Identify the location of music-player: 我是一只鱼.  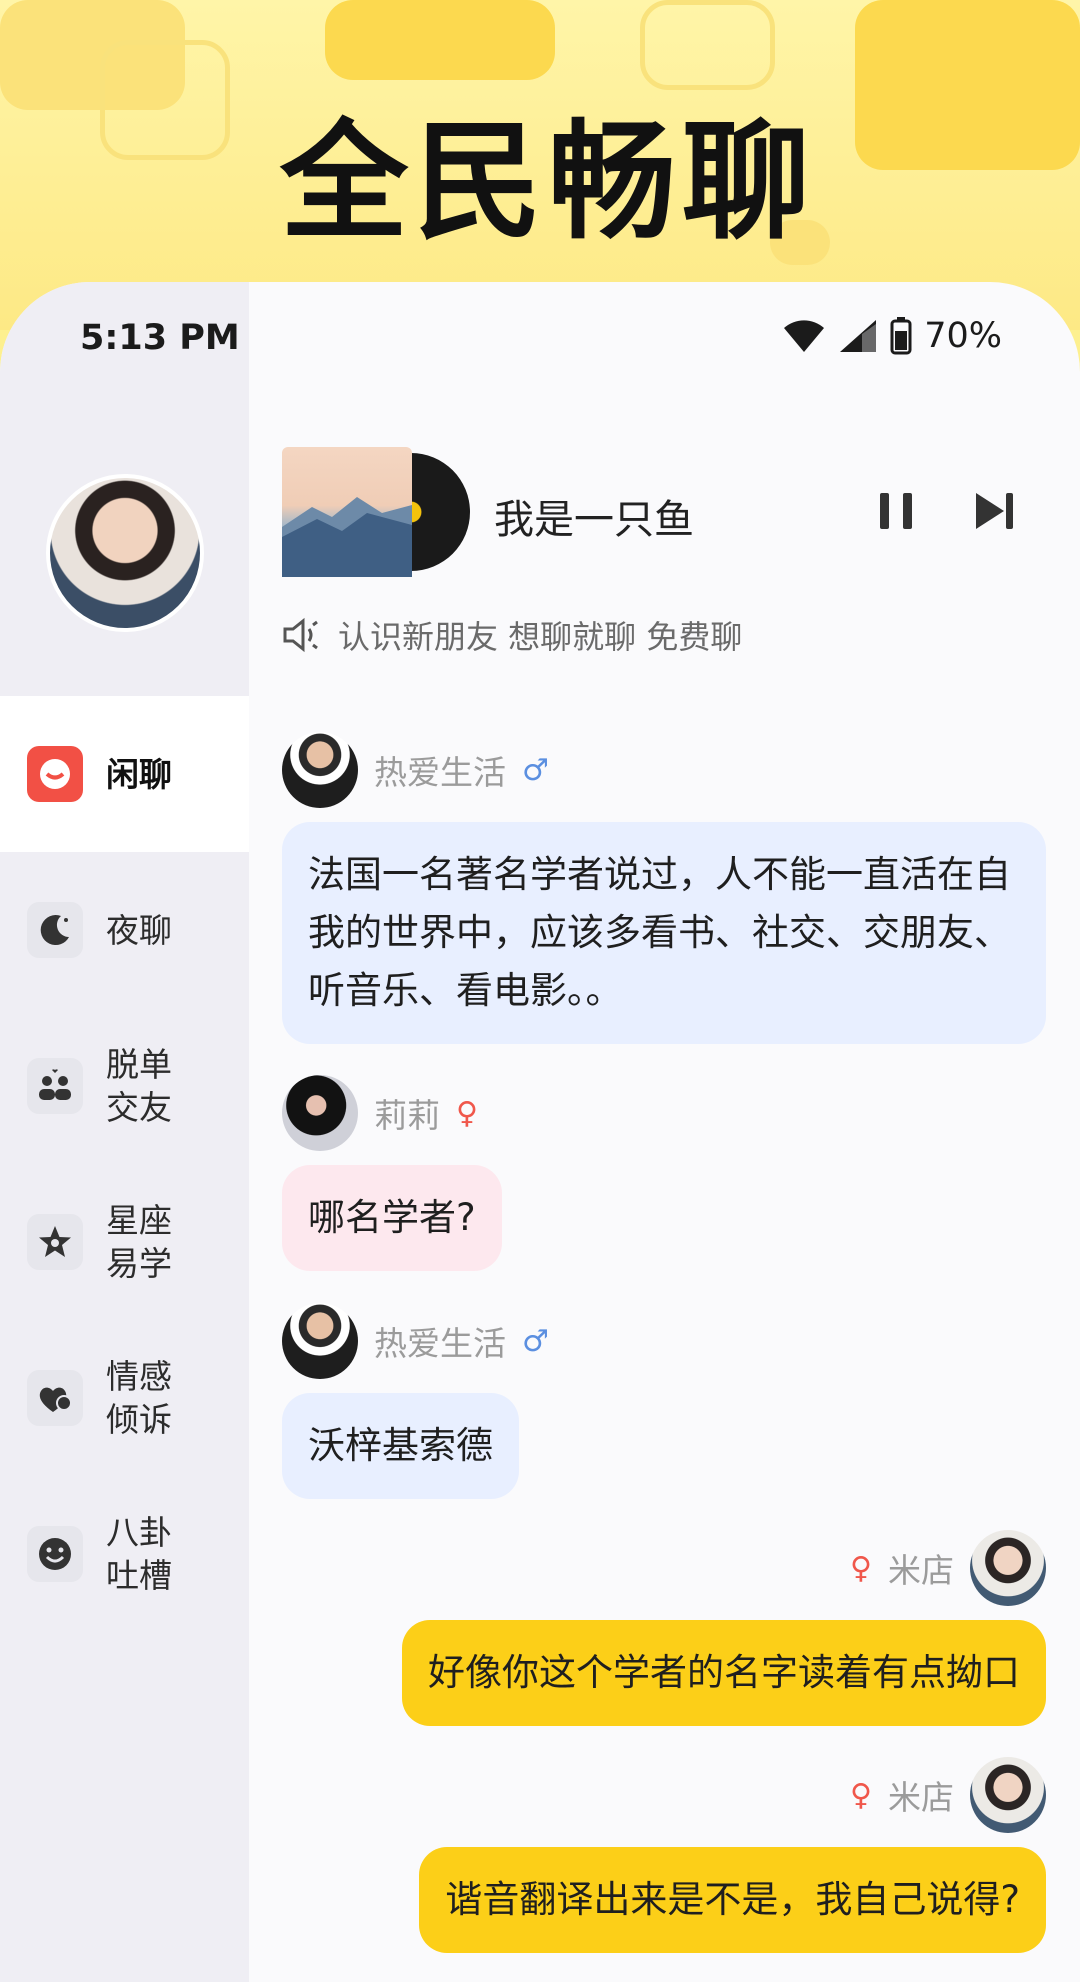
(662, 512).